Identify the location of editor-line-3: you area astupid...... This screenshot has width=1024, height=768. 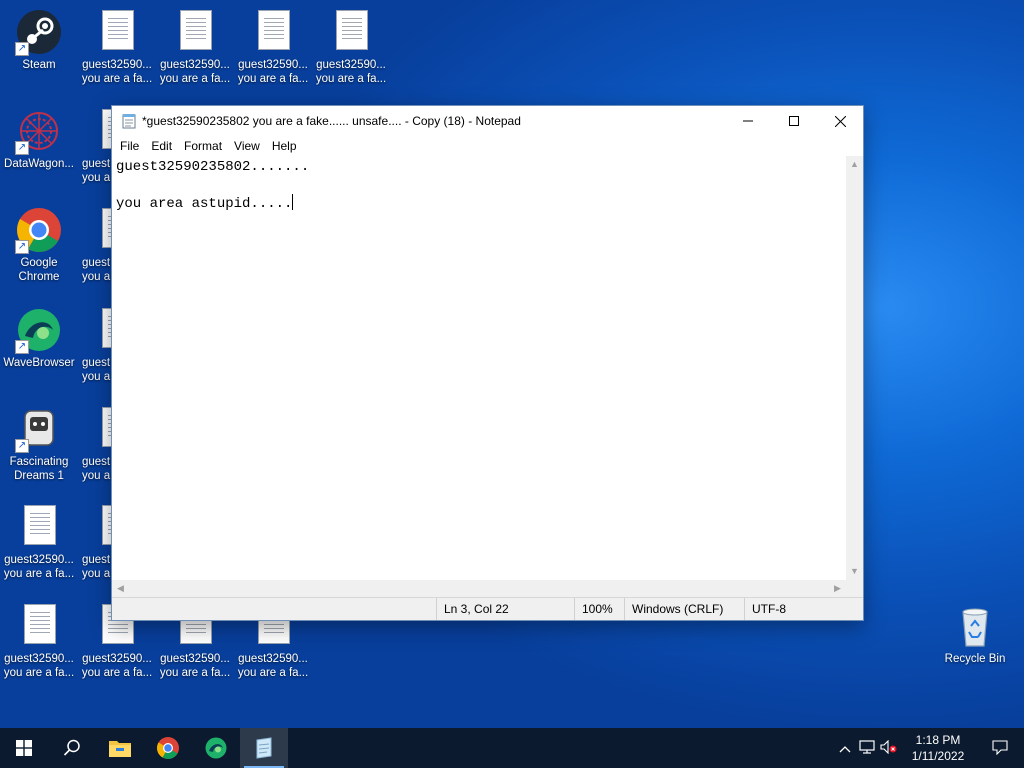
(479, 203).